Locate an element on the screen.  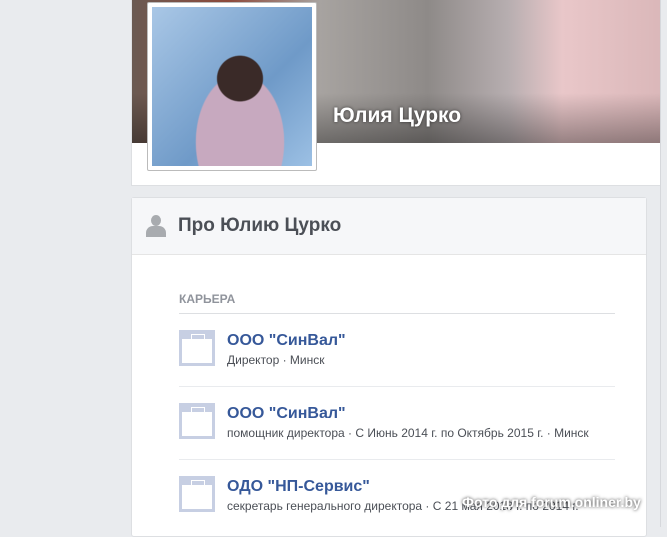
job-details: Директор · Минск is located at coordinates (276, 360).